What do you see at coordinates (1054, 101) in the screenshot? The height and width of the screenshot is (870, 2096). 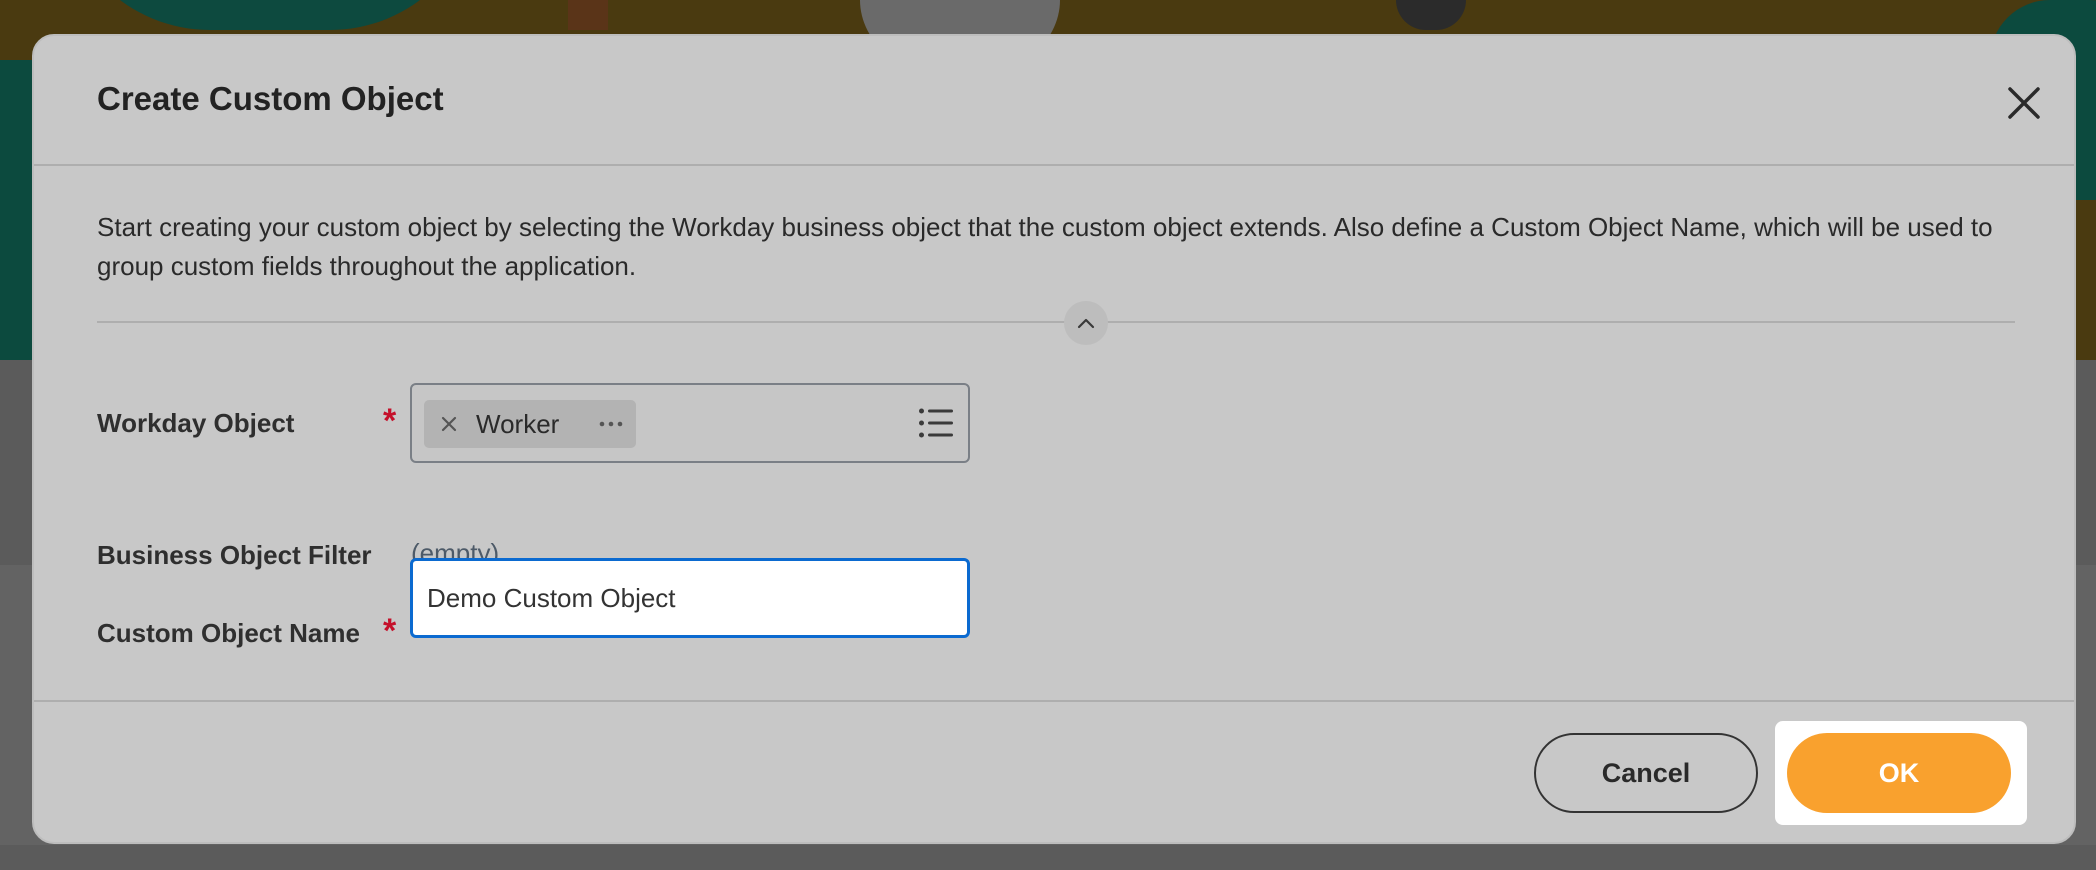 I see `dialog-header: Create Custom Object` at bounding box center [1054, 101].